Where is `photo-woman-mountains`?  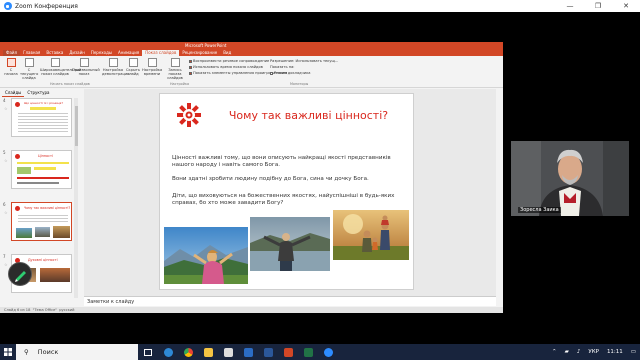
photo-woman-mountains is located at coordinates (206, 255).